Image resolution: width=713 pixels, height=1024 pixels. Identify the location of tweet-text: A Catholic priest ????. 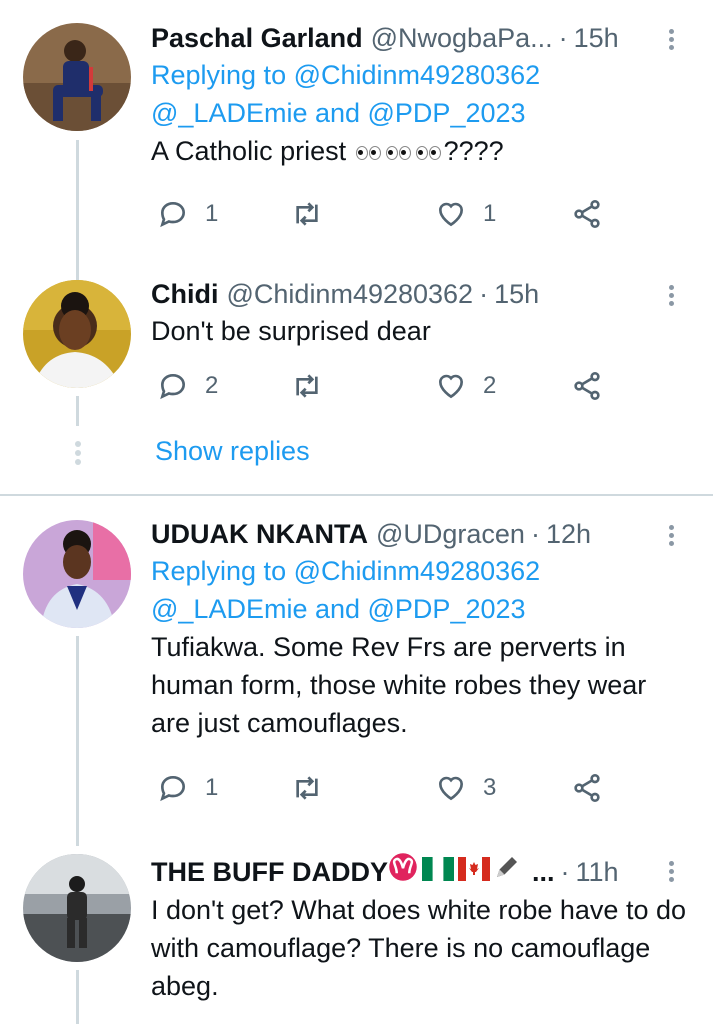
(417, 151).